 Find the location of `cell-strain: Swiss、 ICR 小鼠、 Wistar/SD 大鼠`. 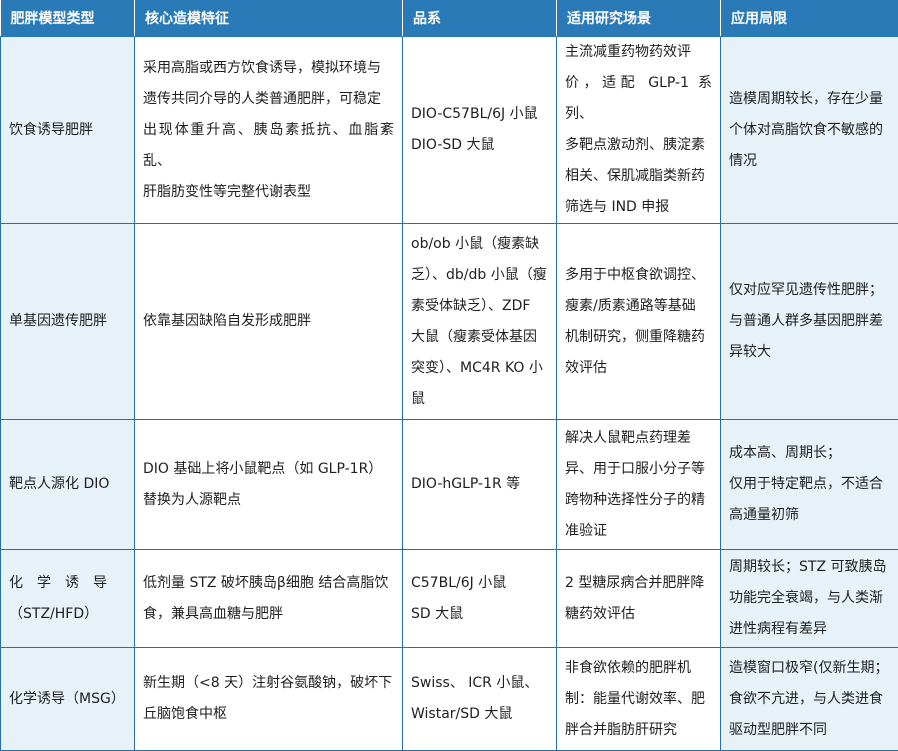

cell-strain: Swiss、 ICR 小鼠、 Wistar/SD 大鼠 is located at coordinates (480, 699).